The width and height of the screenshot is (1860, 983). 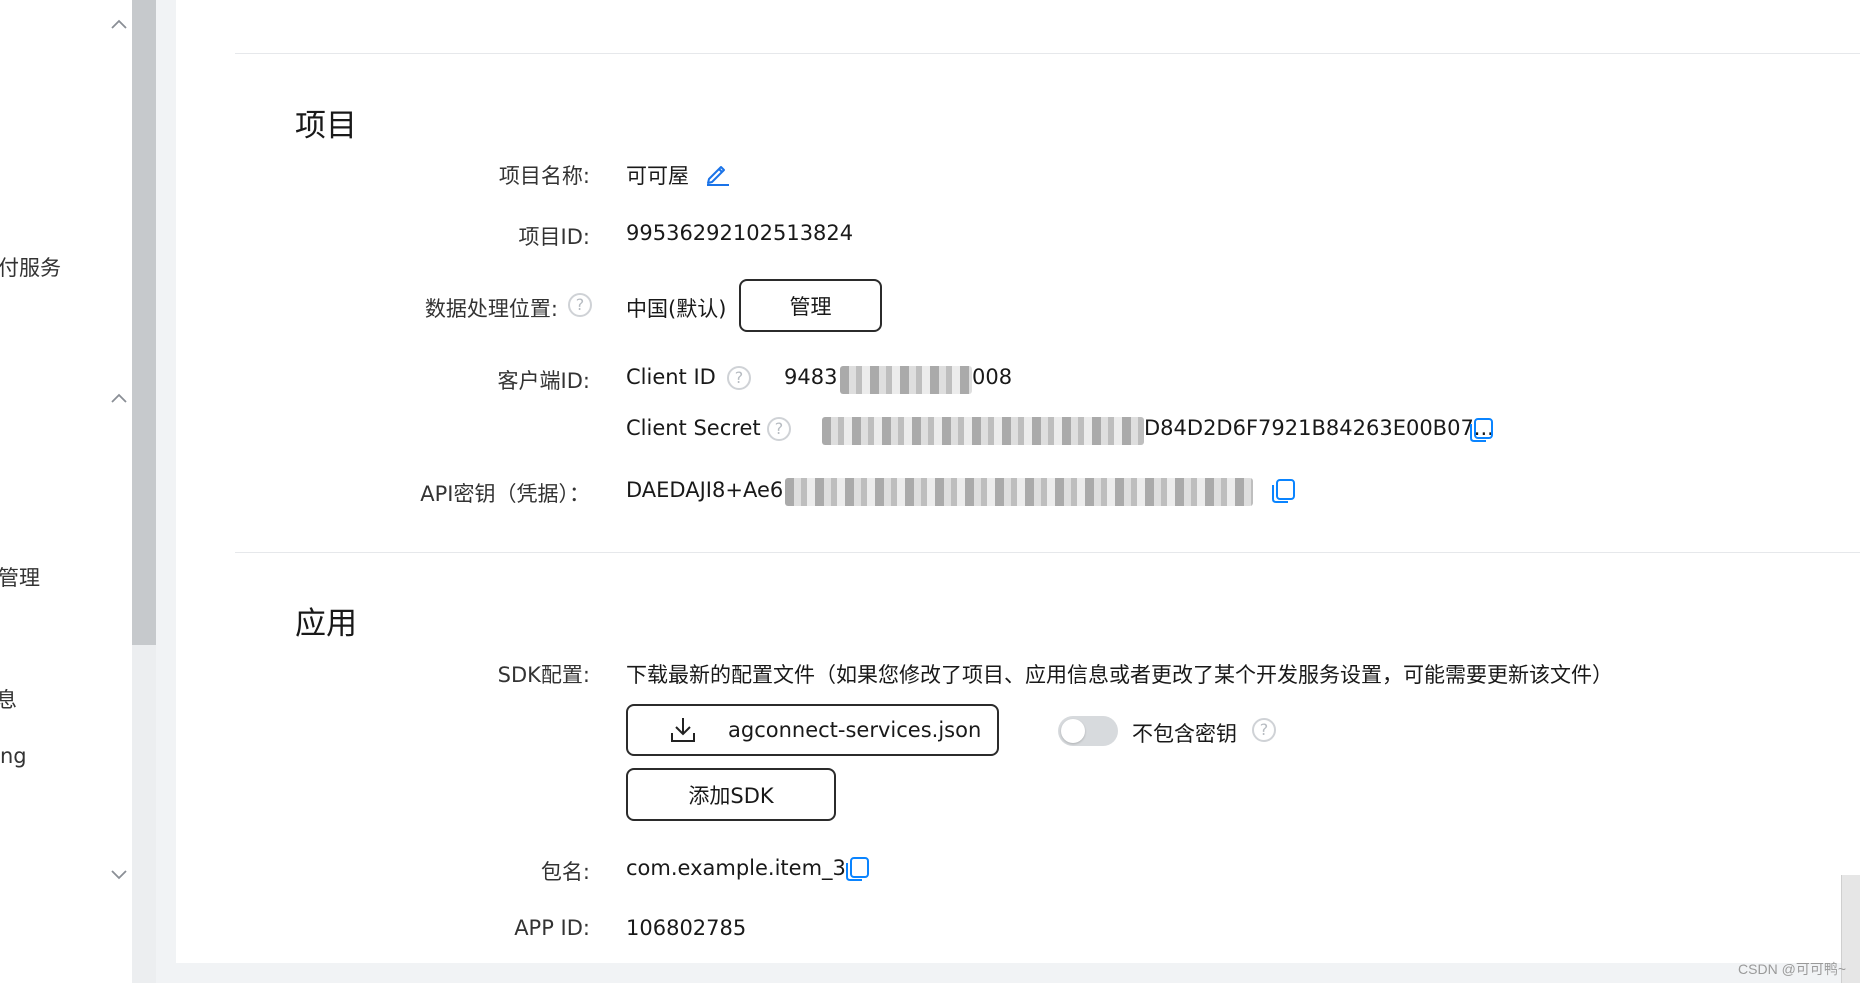 I want to click on add-sdk-button: 添加SDK, so click(x=731, y=794).